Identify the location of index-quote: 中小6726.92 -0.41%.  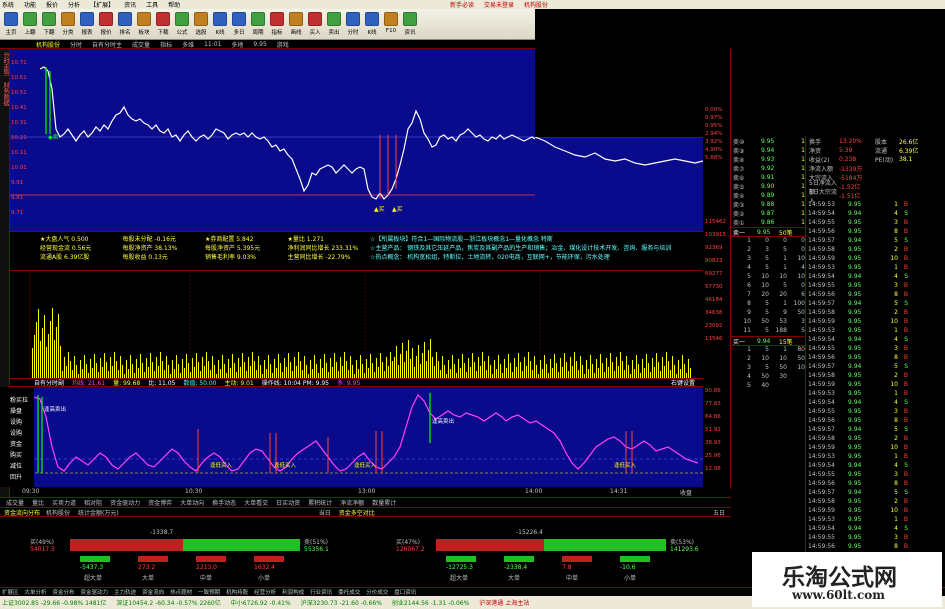
(261, 602).